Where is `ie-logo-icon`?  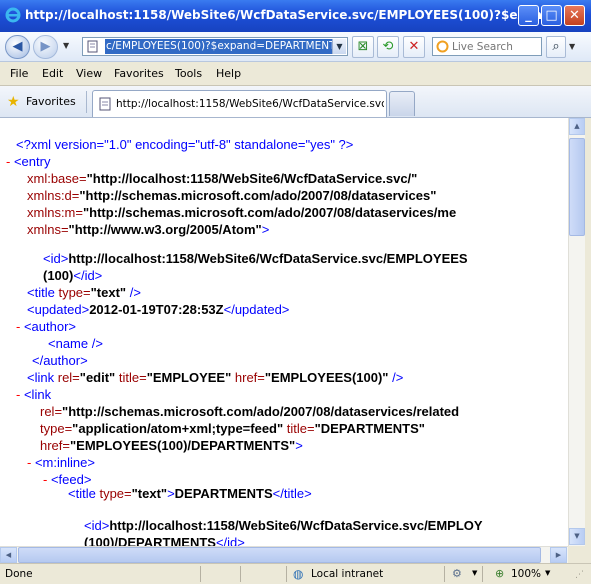
ie-logo-icon is located at coordinates (13, 15).